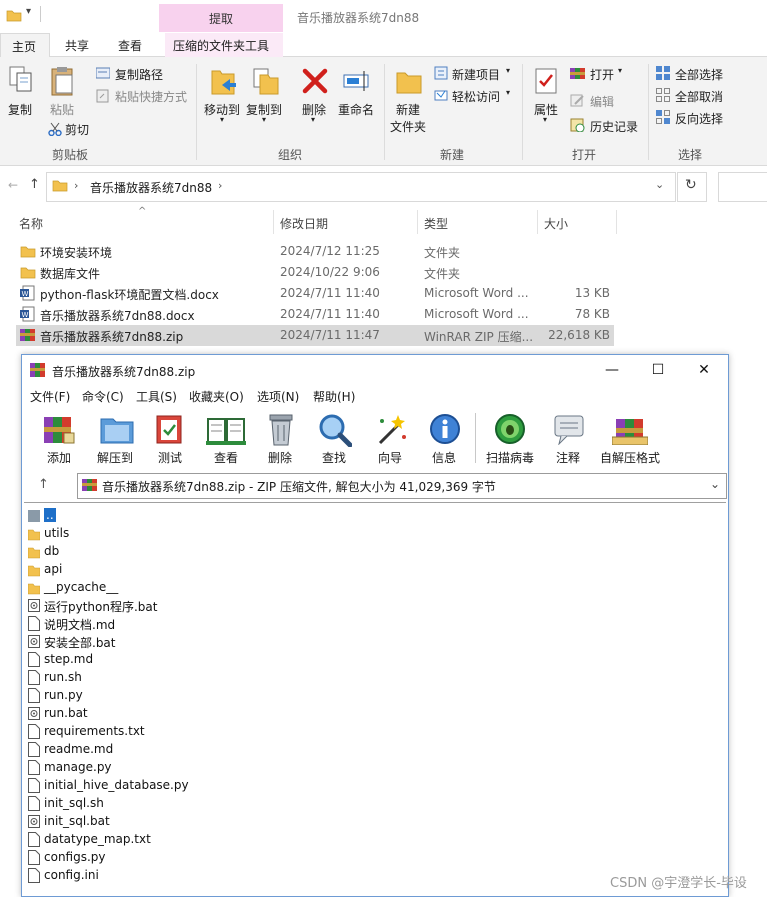 The image size is (767, 897). I want to click on back-arrow-icon: ←, so click(13, 185).